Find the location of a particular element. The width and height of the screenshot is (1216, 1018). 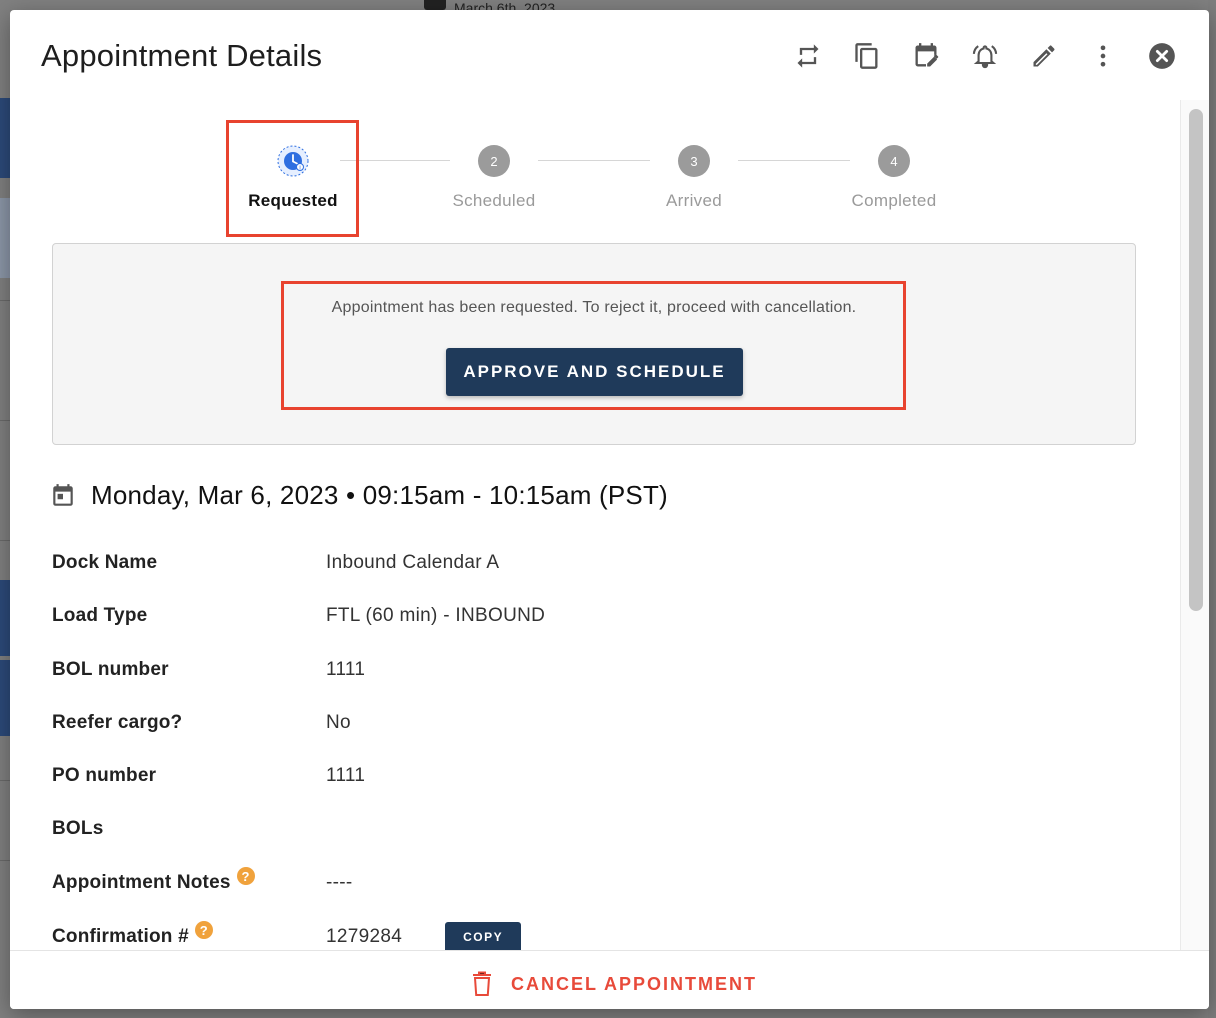

scrollbar is located at coordinates (1194, 525).